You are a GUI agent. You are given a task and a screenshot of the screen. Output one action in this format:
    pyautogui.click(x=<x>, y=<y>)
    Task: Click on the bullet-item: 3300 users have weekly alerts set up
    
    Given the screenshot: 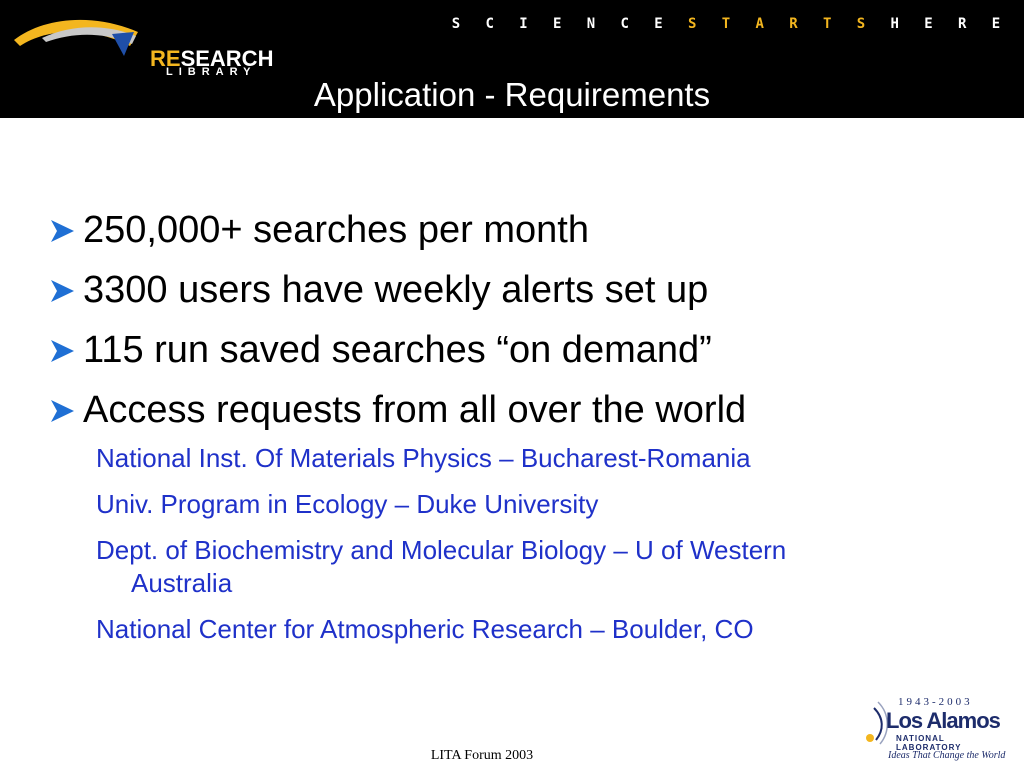 What is the action you would take?
    pyautogui.click(x=518, y=290)
    